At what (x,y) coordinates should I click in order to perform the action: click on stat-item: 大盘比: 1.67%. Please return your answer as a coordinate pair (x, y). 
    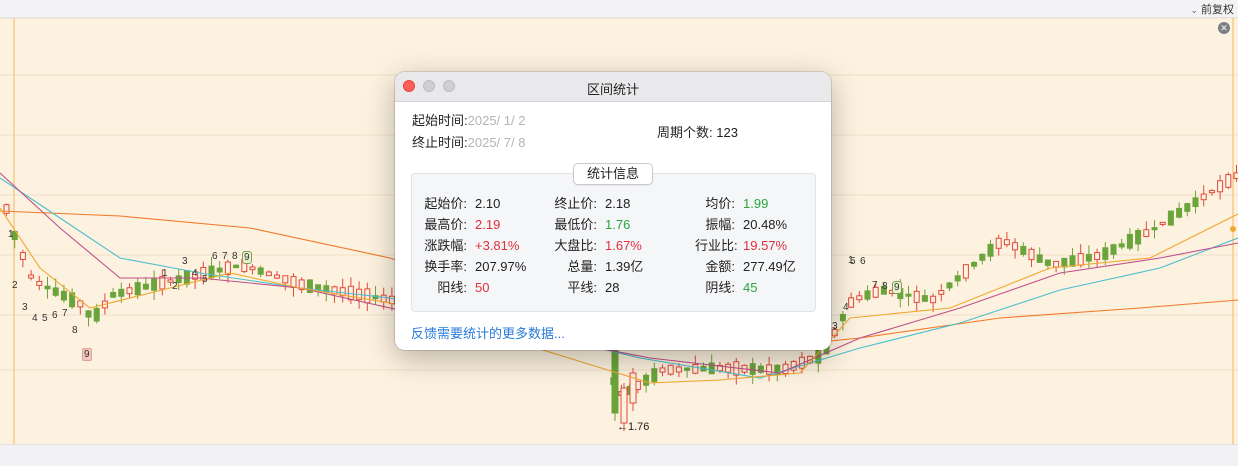
    Looking at the image, I should click on (597, 244).